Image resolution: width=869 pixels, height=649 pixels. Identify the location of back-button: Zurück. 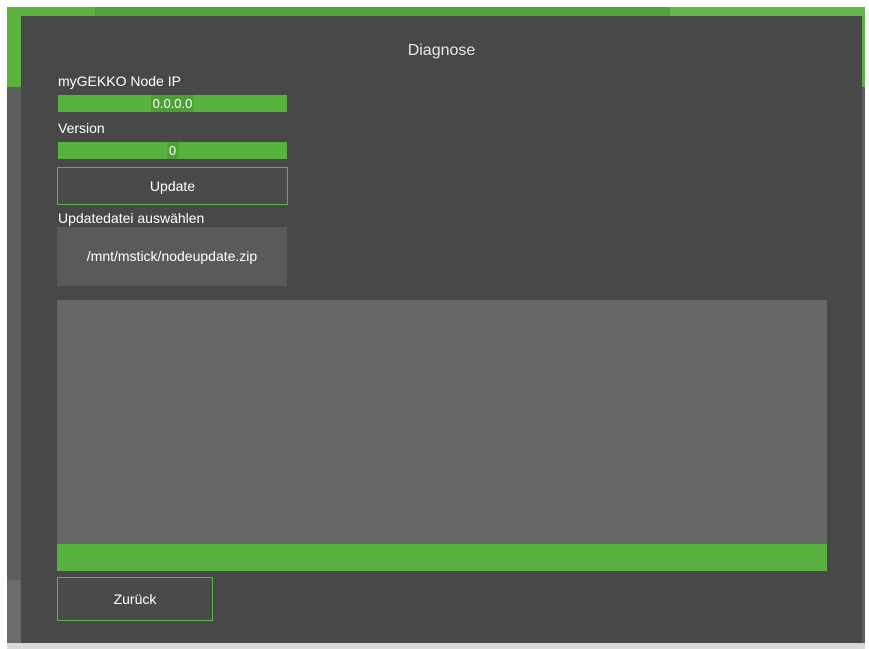
(135, 599).